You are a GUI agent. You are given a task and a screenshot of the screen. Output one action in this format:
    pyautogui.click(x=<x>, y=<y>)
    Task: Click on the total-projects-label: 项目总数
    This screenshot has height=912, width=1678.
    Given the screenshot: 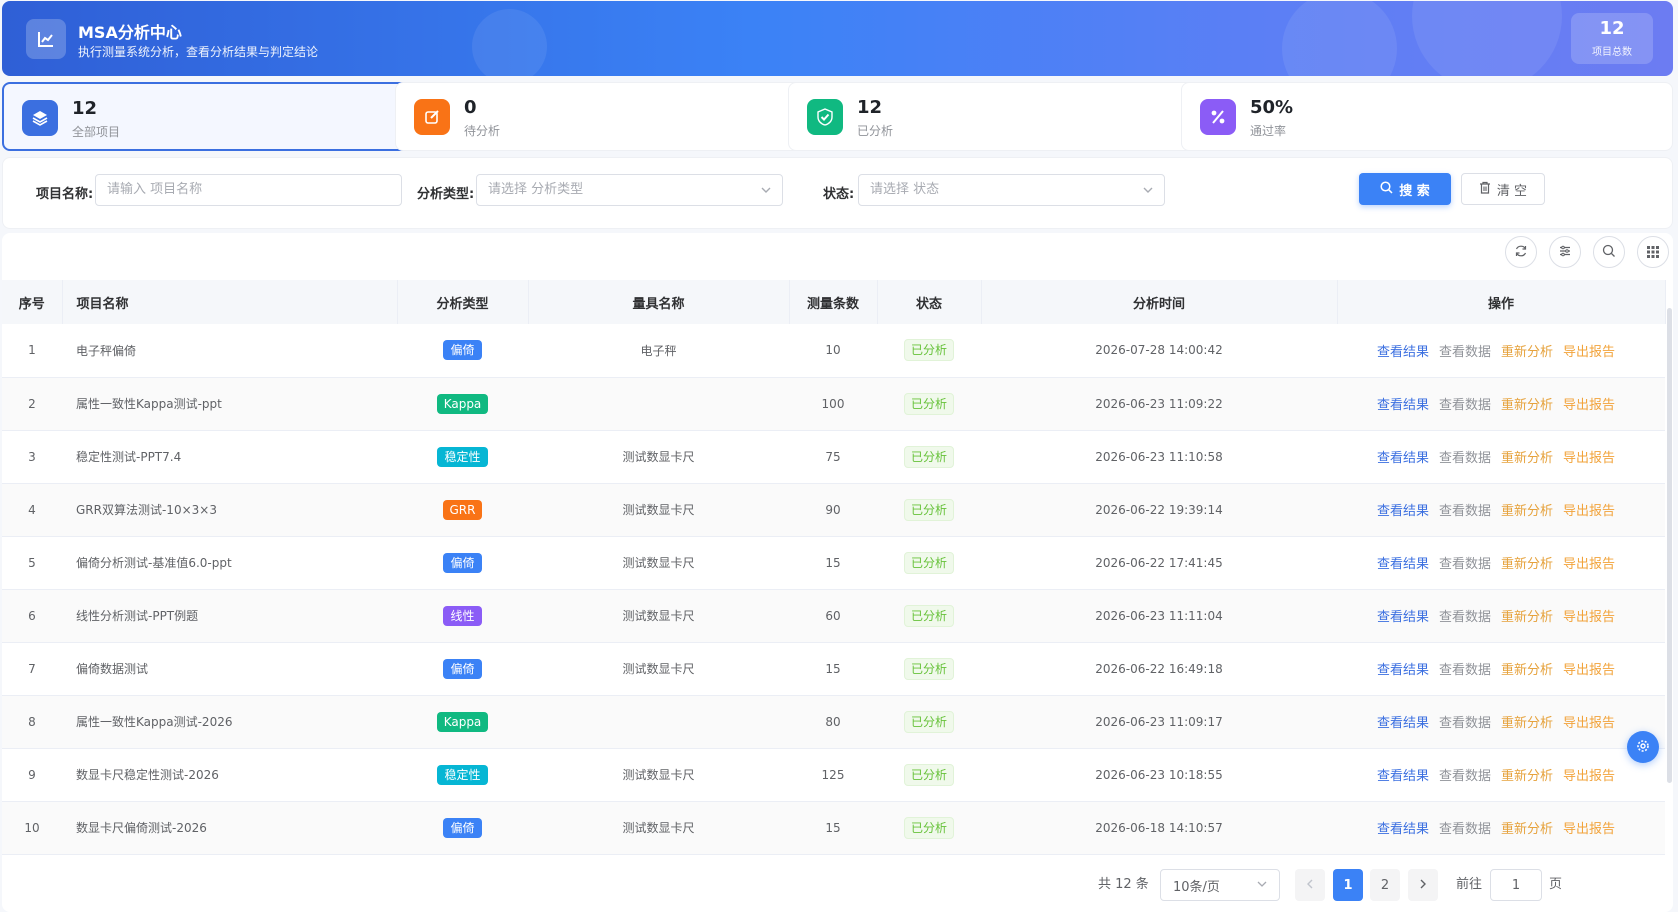 What is the action you would take?
    pyautogui.click(x=1612, y=52)
    